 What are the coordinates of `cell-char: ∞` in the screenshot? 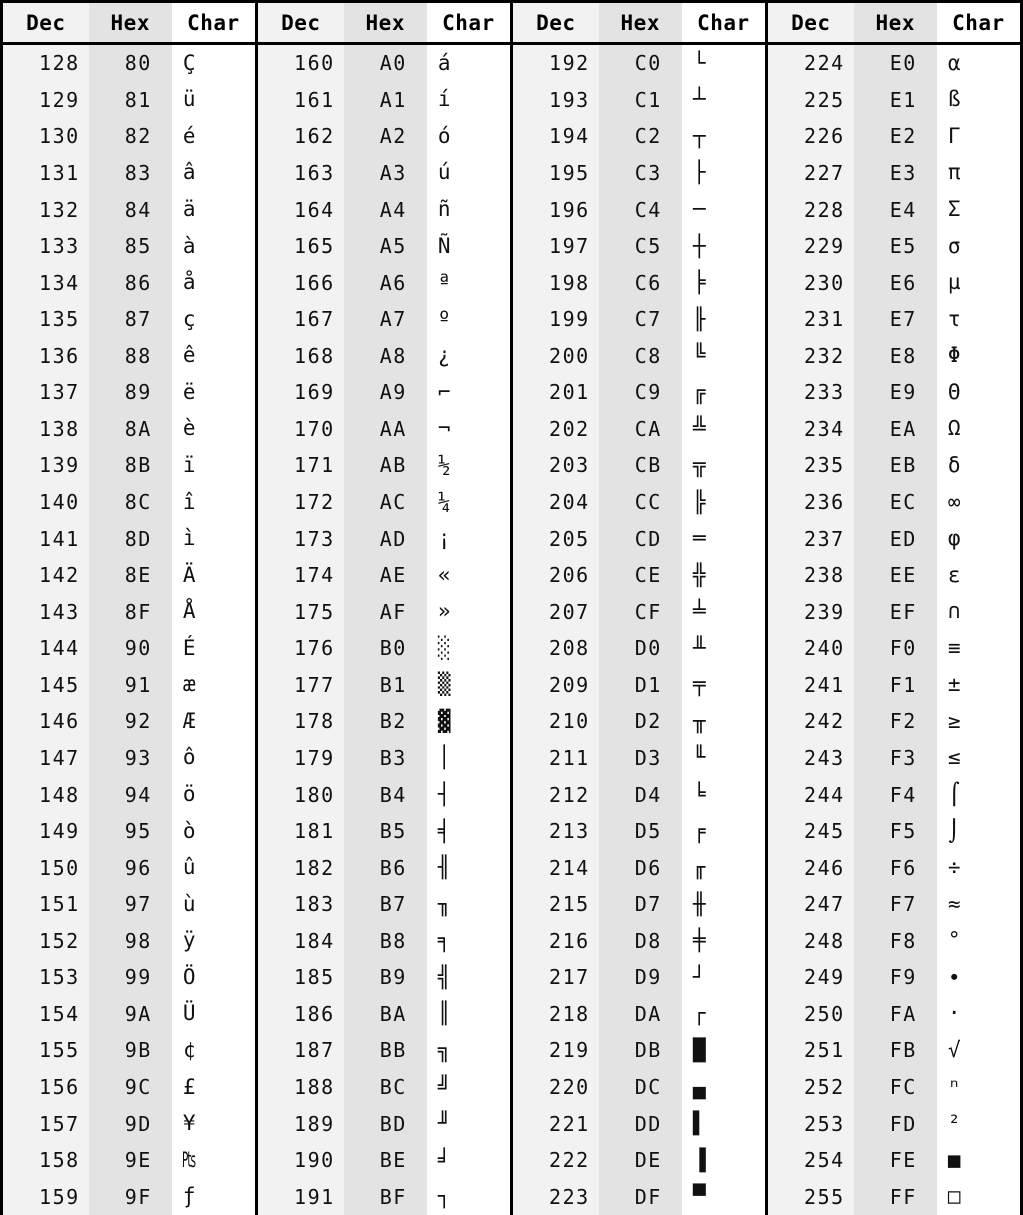 It's located at (978, 502).